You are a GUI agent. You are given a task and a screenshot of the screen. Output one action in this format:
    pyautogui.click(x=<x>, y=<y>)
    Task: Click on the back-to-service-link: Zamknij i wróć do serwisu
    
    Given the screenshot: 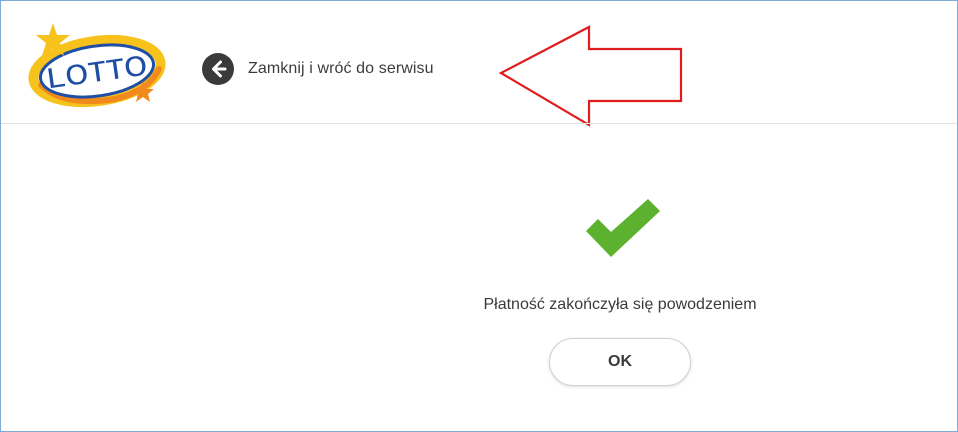 What is the action you would take?
    pyautogui.click(x=318, y=69)
    